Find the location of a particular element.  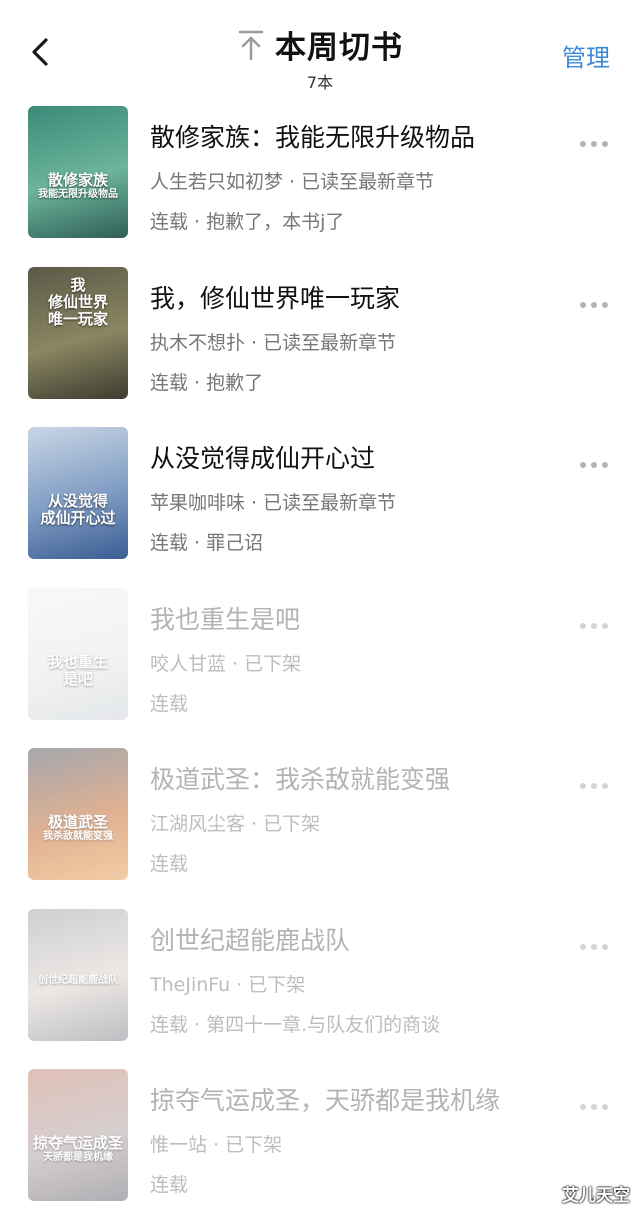

cover-title-line: 创世纪超能鹿战队 is located at coordinates (78, 980).